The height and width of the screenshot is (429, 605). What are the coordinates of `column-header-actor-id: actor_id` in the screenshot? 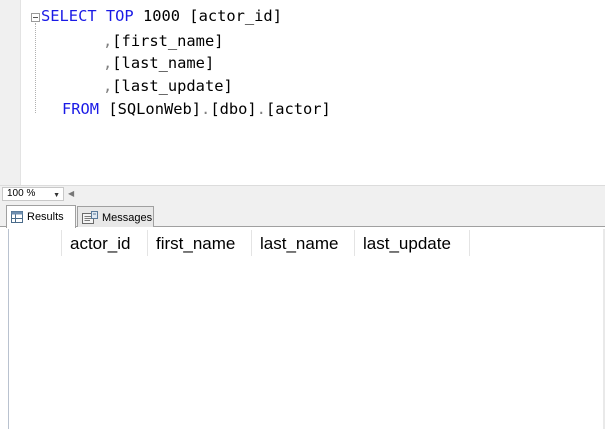 It's located at (105, 243).